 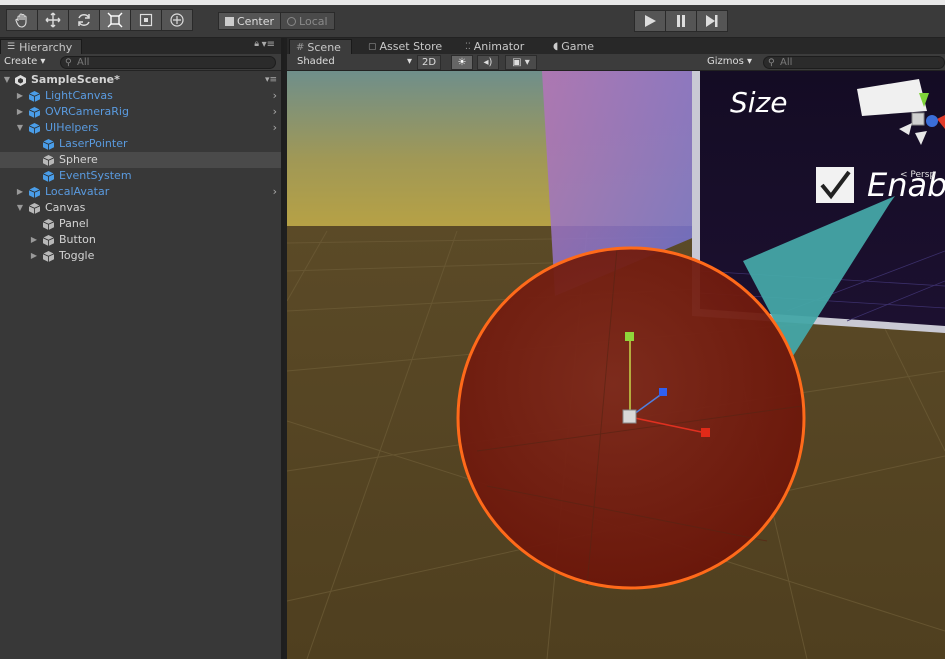 I want to click on rect-transform-icon, so click(x=146, y=20).